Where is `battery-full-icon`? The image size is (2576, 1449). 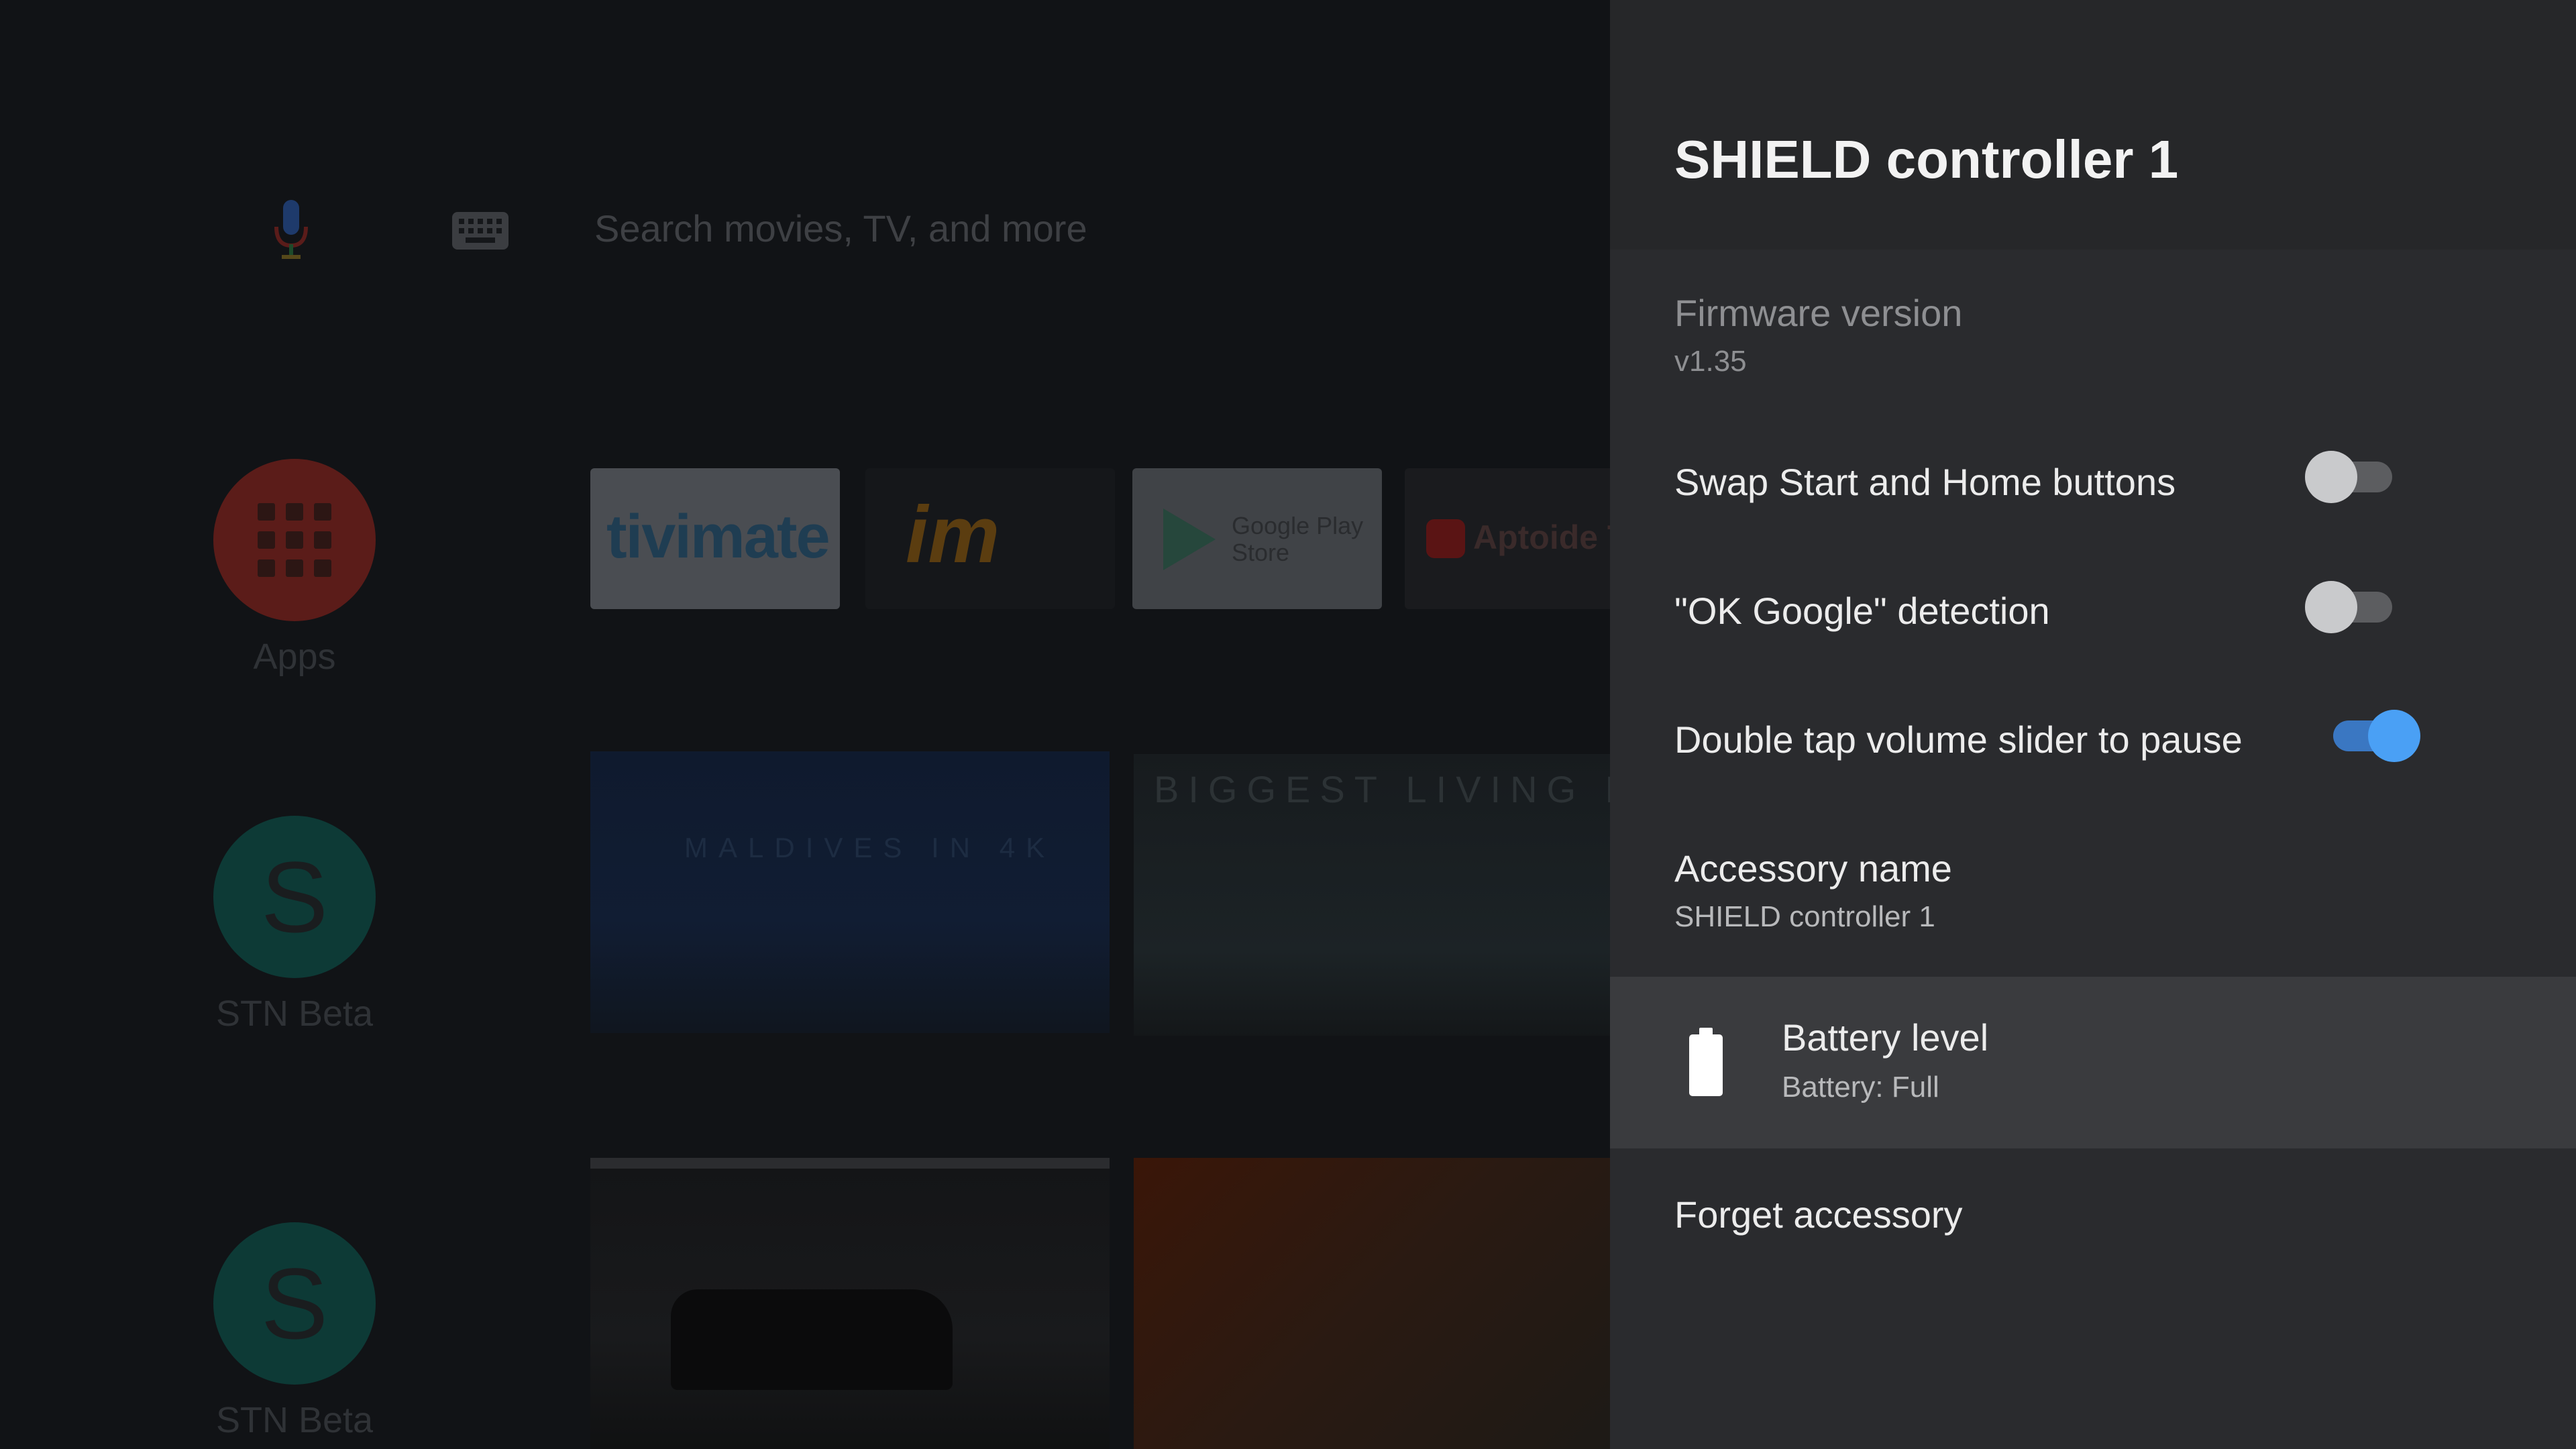
battery-full-icon is located at coordinates (1706, 1062).